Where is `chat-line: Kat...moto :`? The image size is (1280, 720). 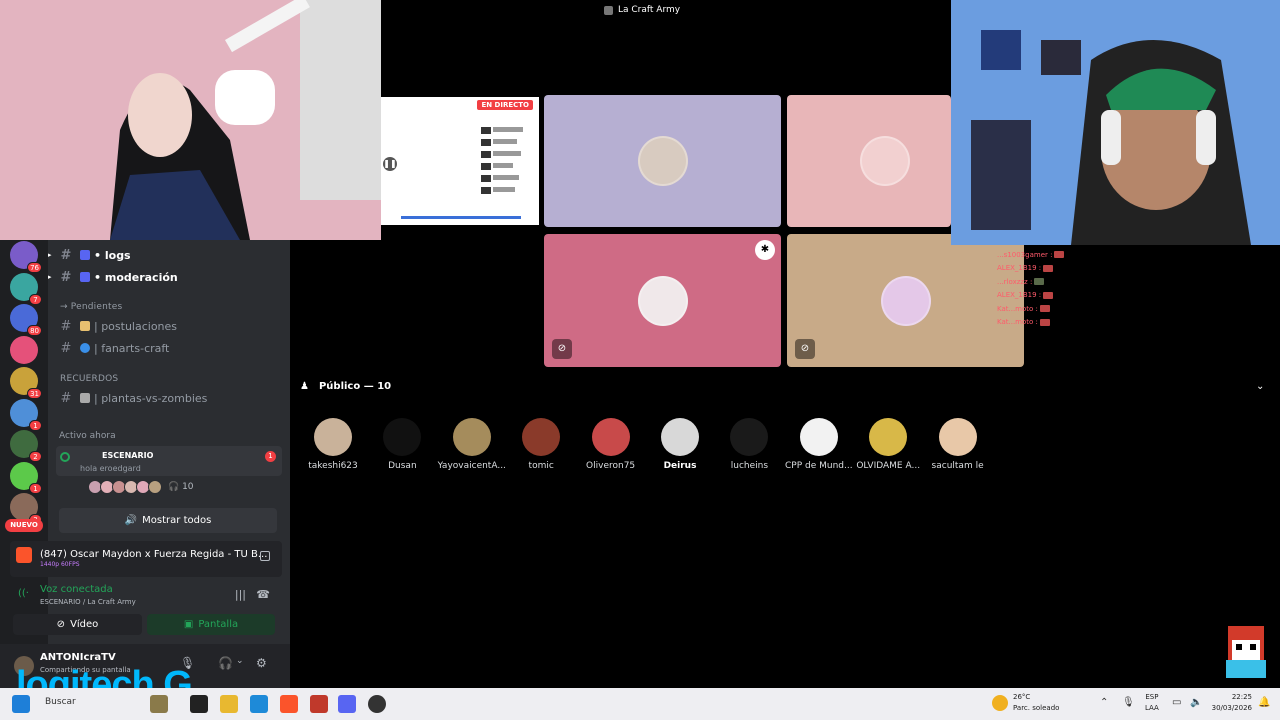
chat-line: Kat...moto : is located at coordinates (1047, 323).